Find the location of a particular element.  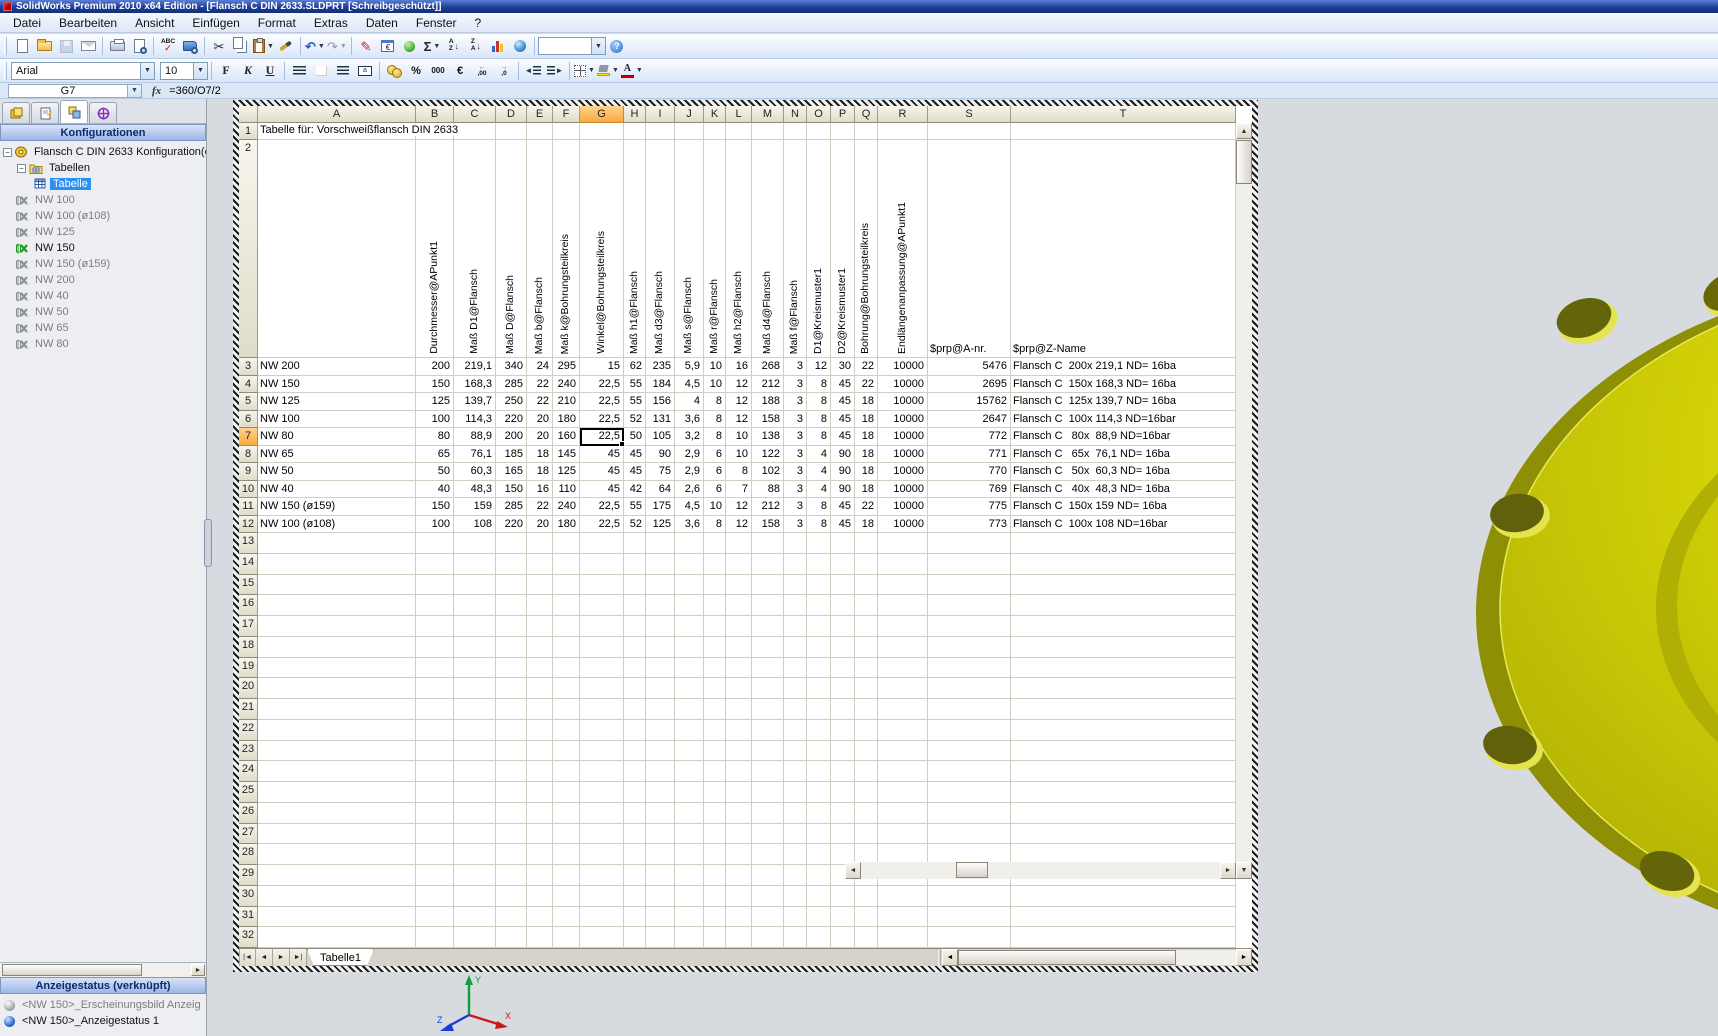

table-cell: 295 is located at coordinates (566, 367).